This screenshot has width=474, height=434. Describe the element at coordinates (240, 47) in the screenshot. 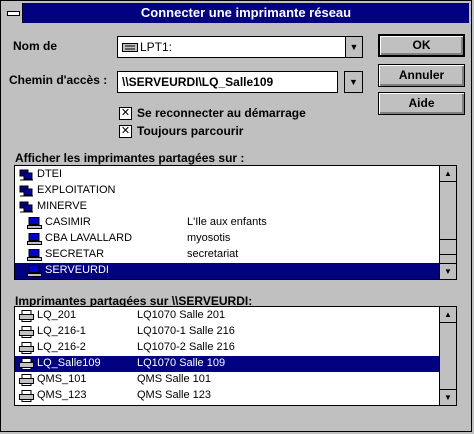

I see `nom-de-combobox: LPT1: ▼` at that location.